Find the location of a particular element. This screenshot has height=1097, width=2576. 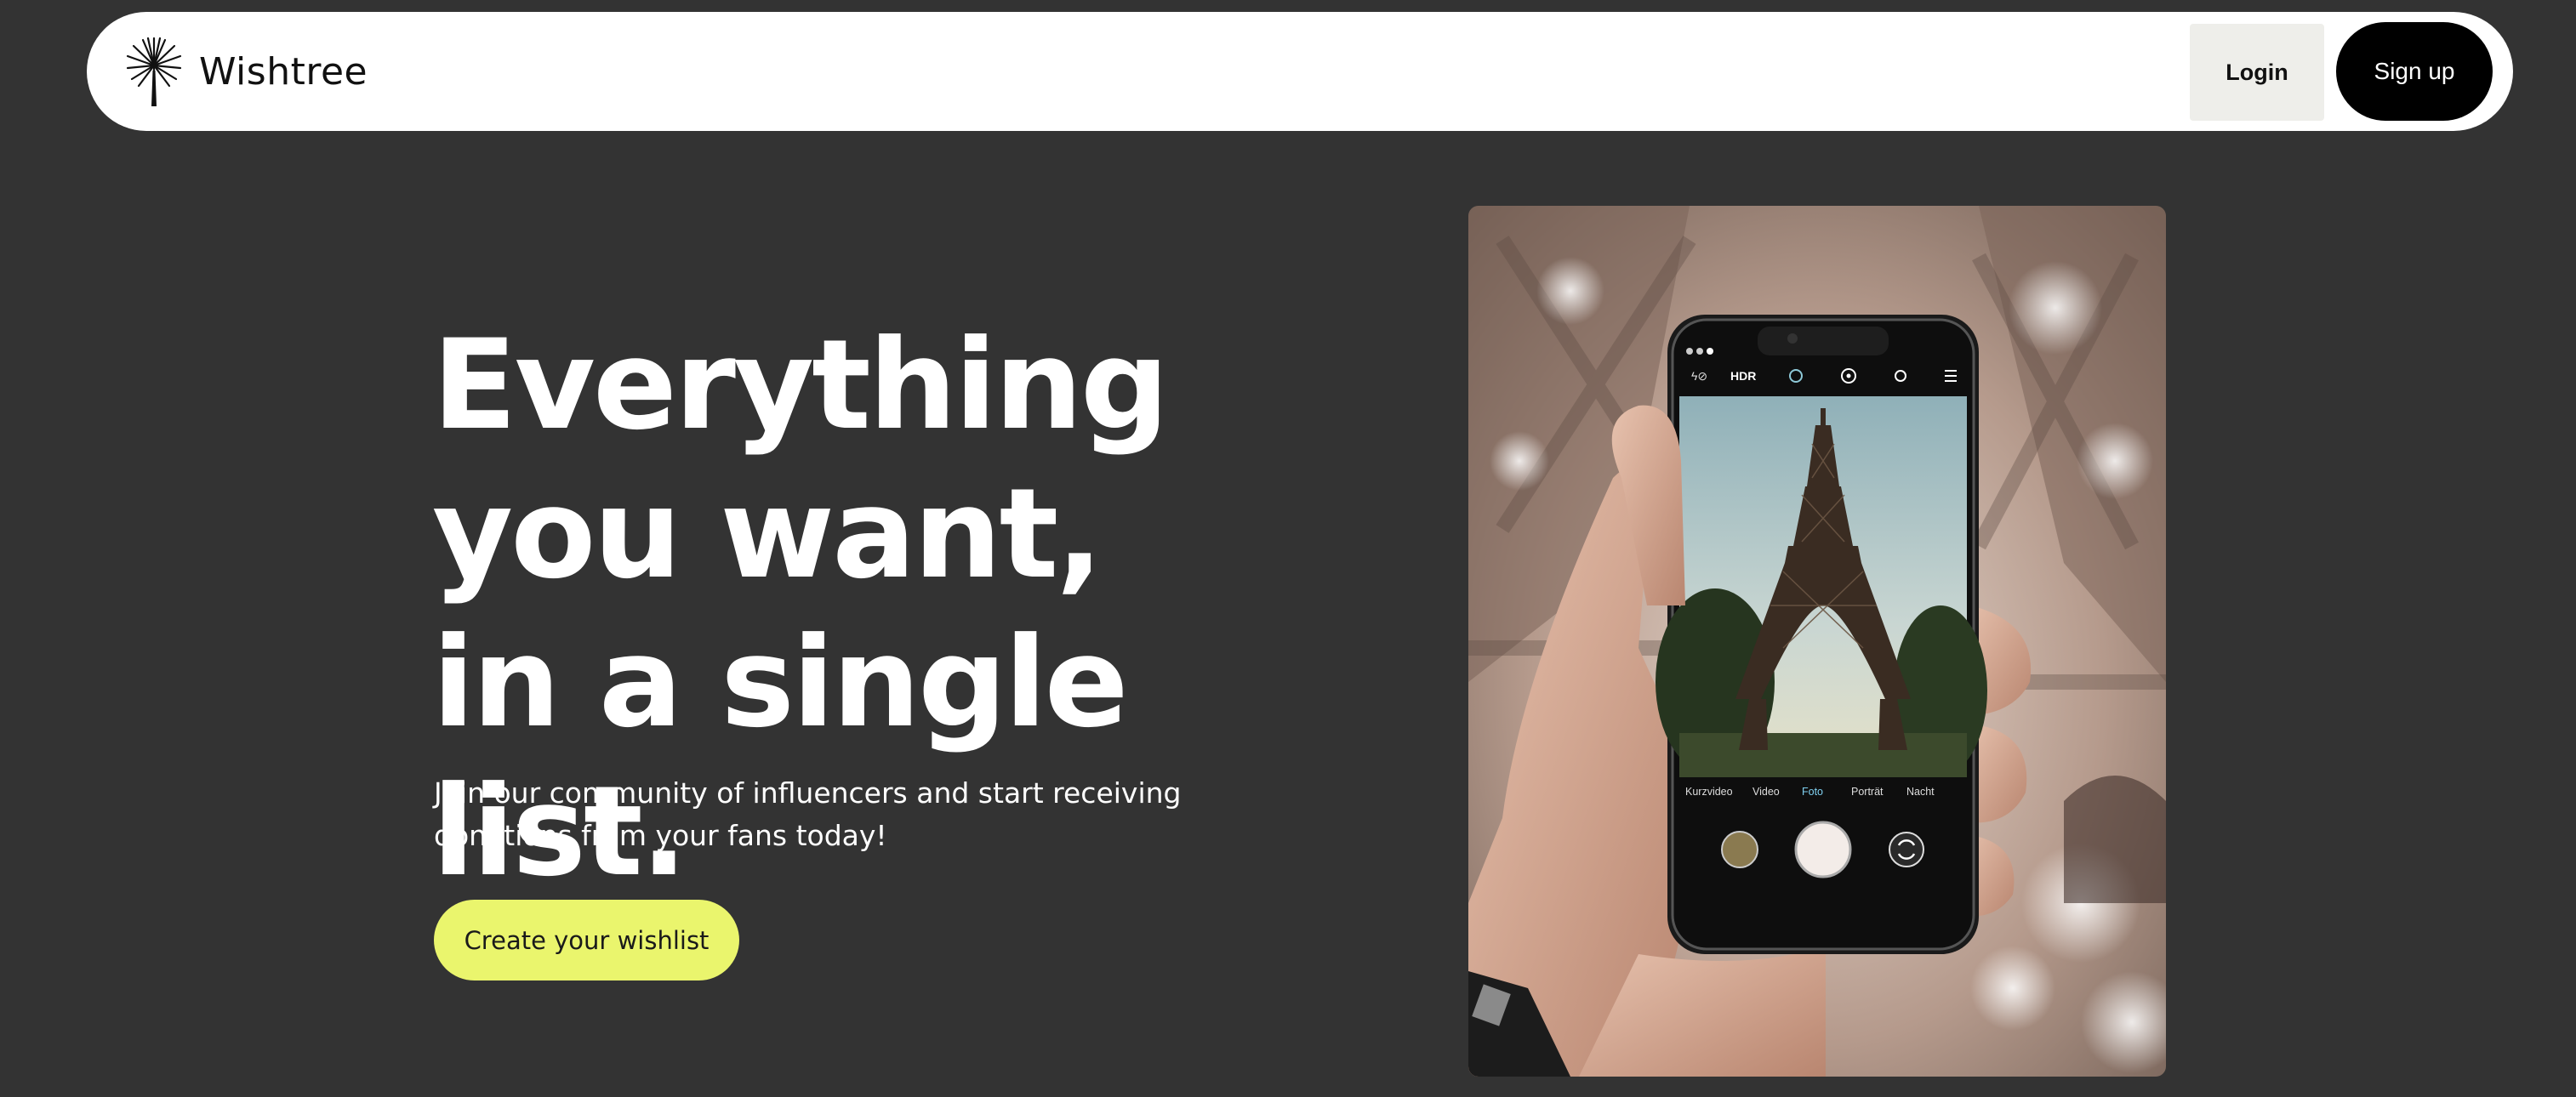

shutter-button-icon is located at coordinates (1823, 850).